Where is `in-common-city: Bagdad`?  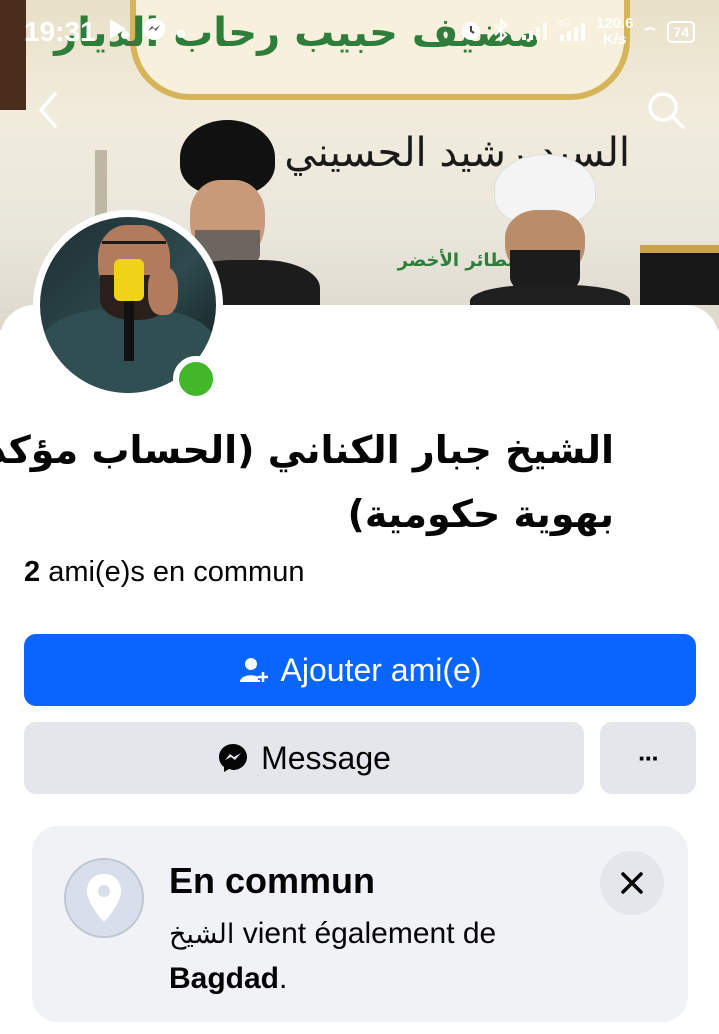
in-common-city: Bagdad is located at coordinates (224, 978).